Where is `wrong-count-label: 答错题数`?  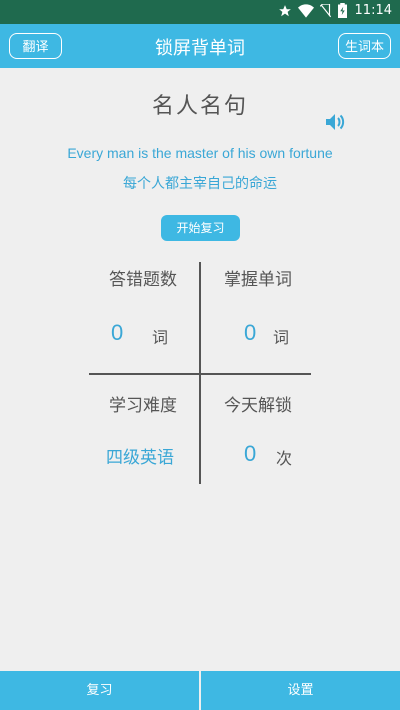 wrong-count-label: 答错题数 is located at coordinates (143, 280).